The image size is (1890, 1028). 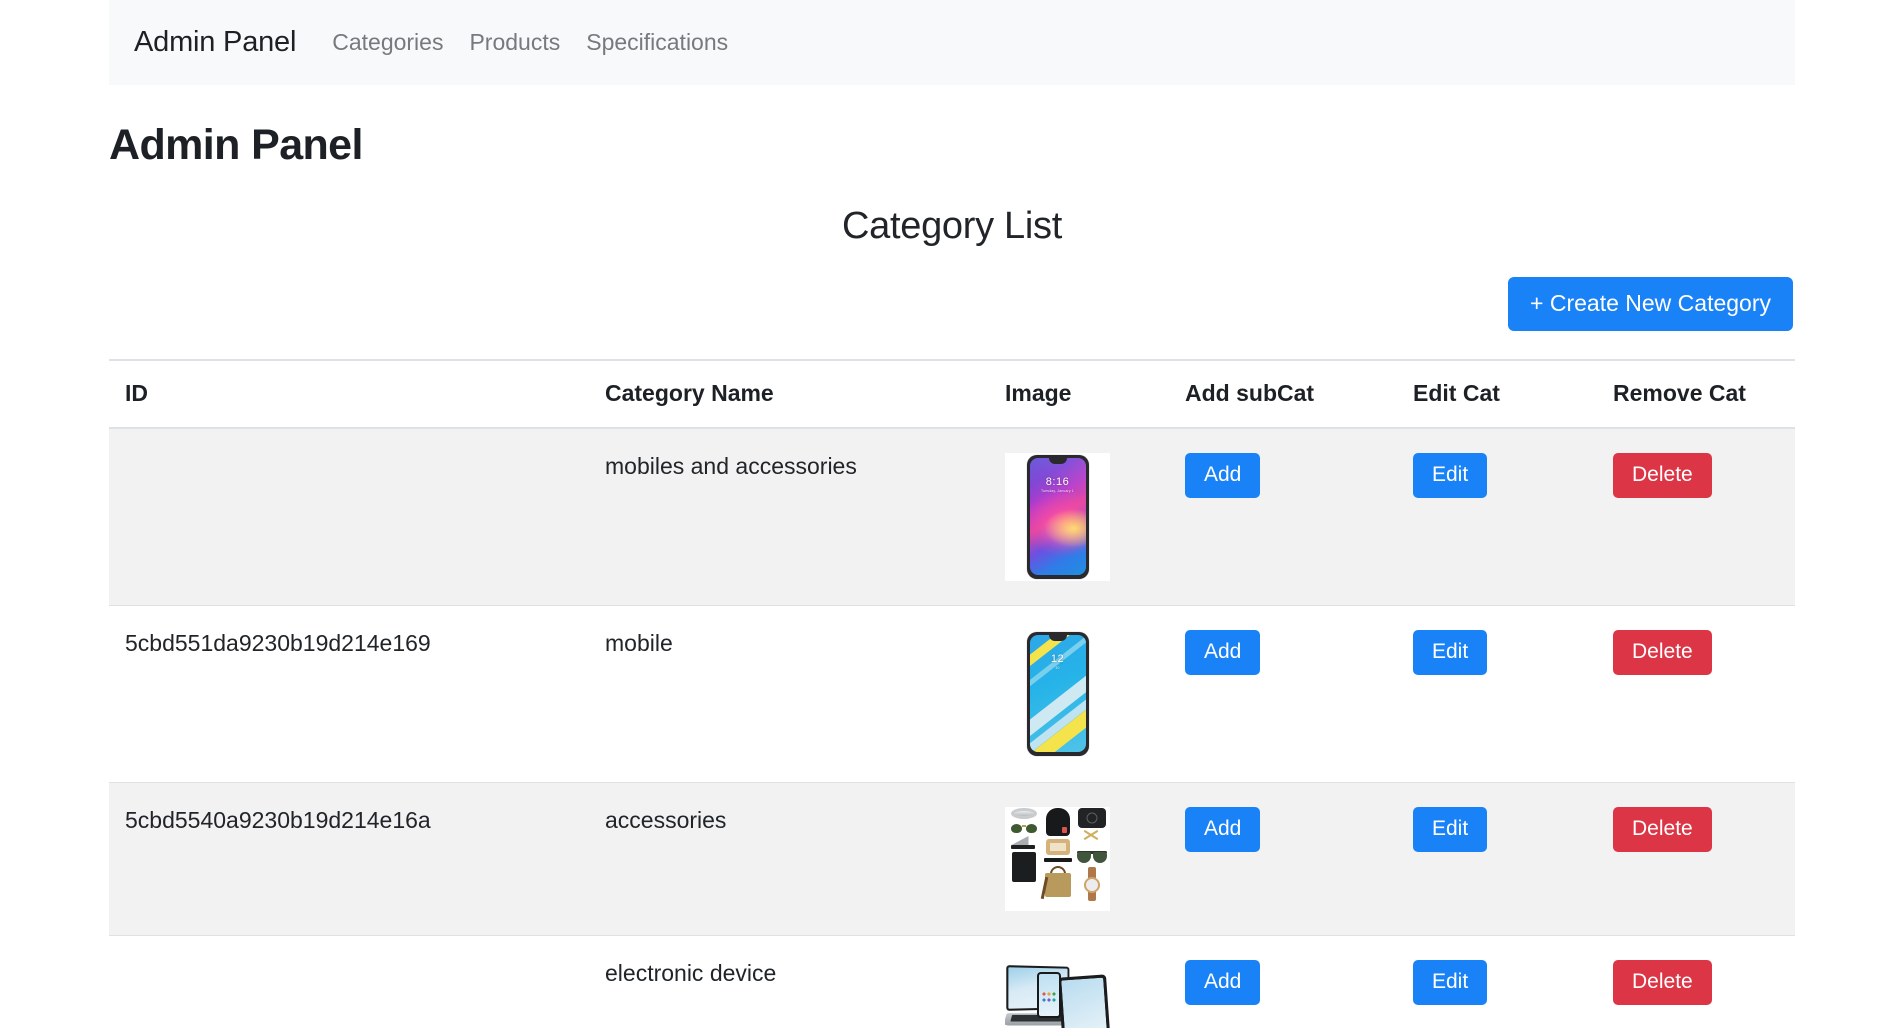 I want to click on bracelet-icon, so click(x=1023, y=813).